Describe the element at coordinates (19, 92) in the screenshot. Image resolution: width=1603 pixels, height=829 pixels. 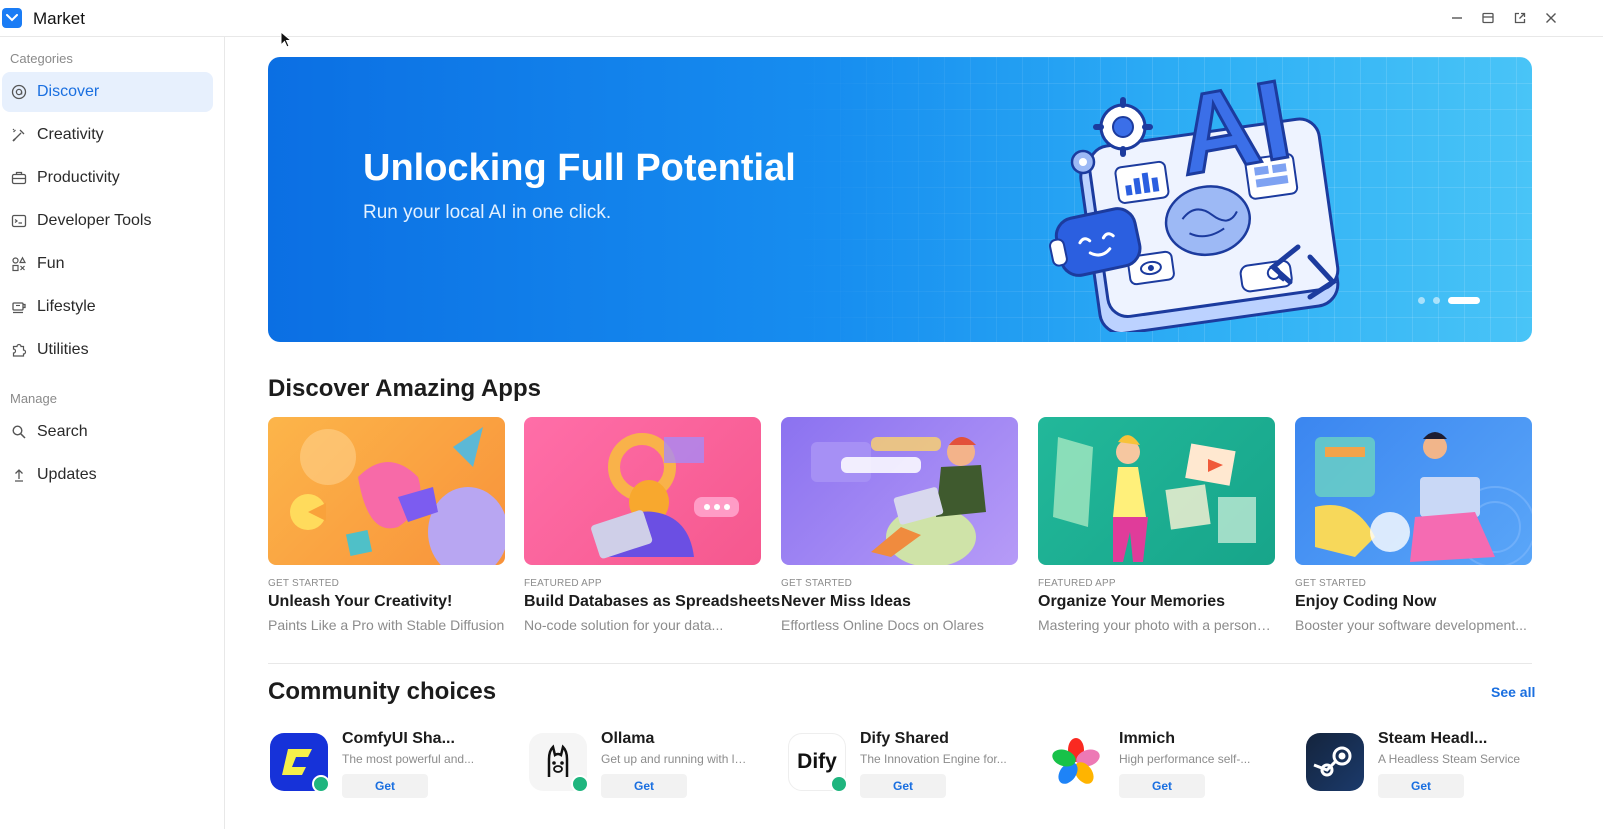
I see `discover-icon` at that location.